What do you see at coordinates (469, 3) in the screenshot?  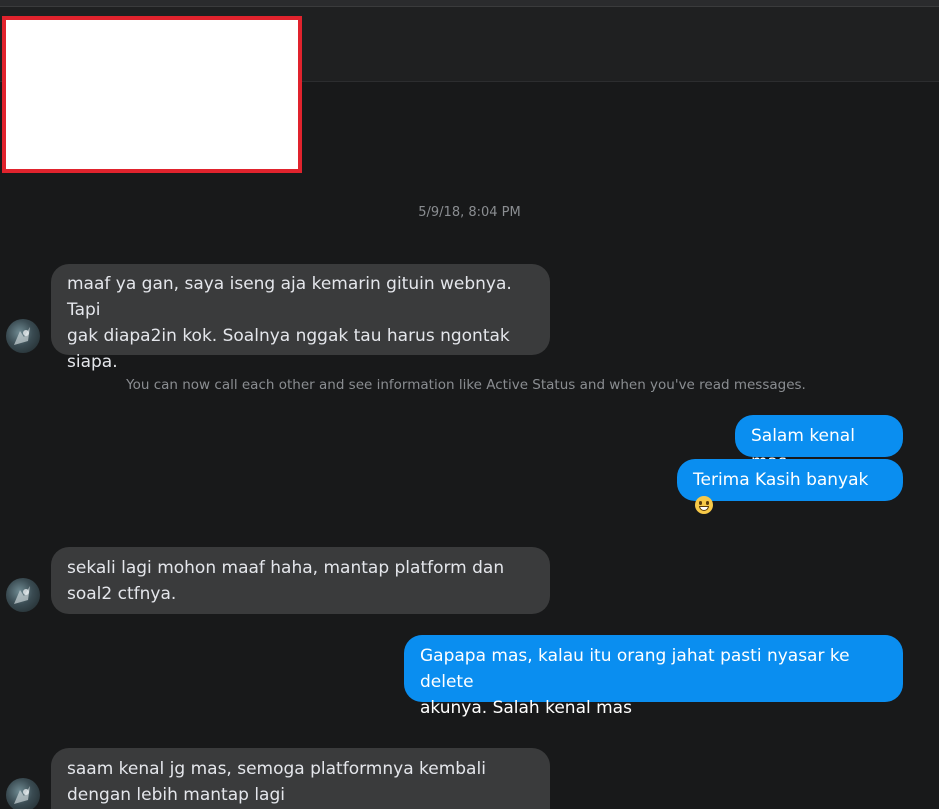 I see `window-top-border` at bounding box center [469, 3].